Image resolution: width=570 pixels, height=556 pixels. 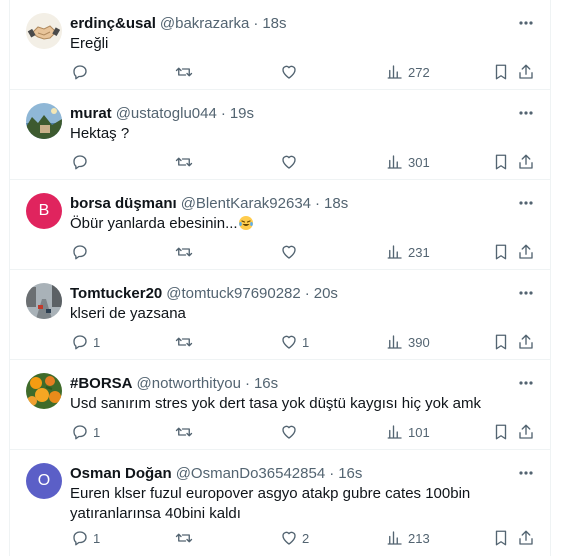 What do you see at coordinates (408, 72) in the screenshot?
I see `views-button: 272` at bounding box center [408, 72].